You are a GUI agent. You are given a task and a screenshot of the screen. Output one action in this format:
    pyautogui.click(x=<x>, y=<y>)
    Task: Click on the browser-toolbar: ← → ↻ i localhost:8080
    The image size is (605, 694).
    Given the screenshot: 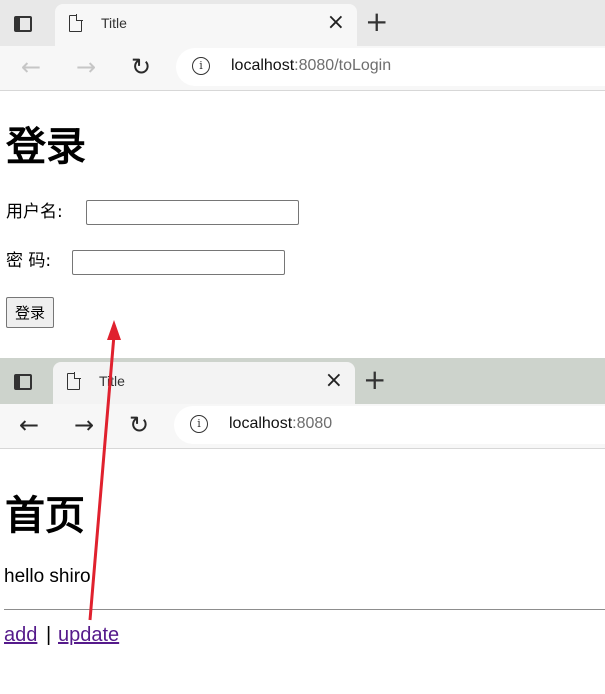 What is the action you would take?
    pyautogui.click(x=302, y=426)
    